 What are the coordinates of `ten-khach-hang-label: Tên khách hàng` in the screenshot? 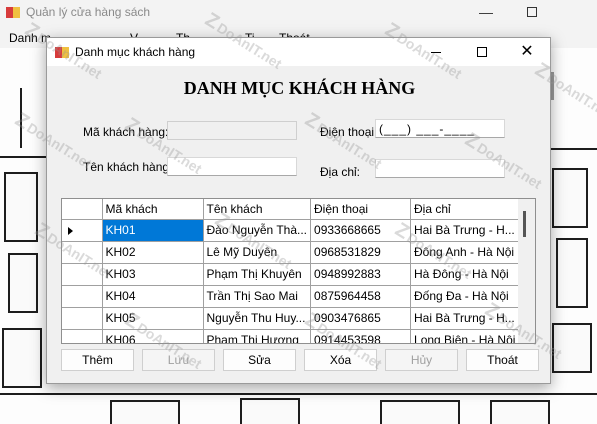 It's located at (126, 167).